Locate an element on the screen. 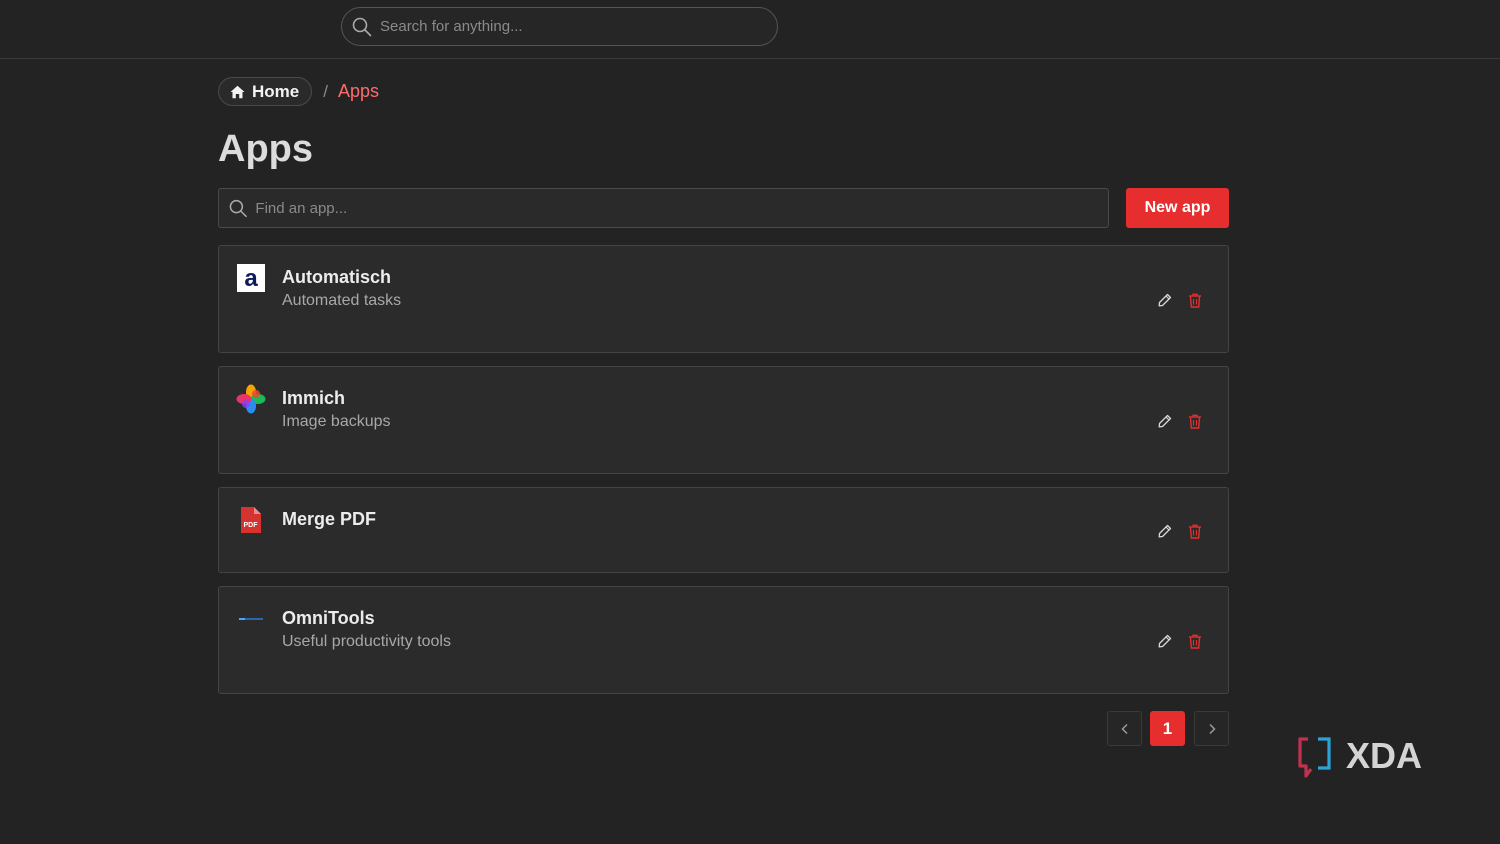 The image size is (1500, 844). chevron-left-icon is located at coordinates (1124, 728).